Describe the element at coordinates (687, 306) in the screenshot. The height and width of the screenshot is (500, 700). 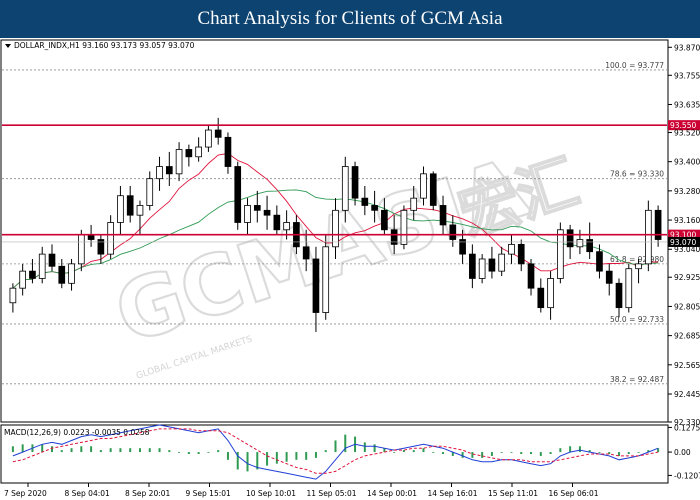
I see `price-tick-label: 92.805` at that location.